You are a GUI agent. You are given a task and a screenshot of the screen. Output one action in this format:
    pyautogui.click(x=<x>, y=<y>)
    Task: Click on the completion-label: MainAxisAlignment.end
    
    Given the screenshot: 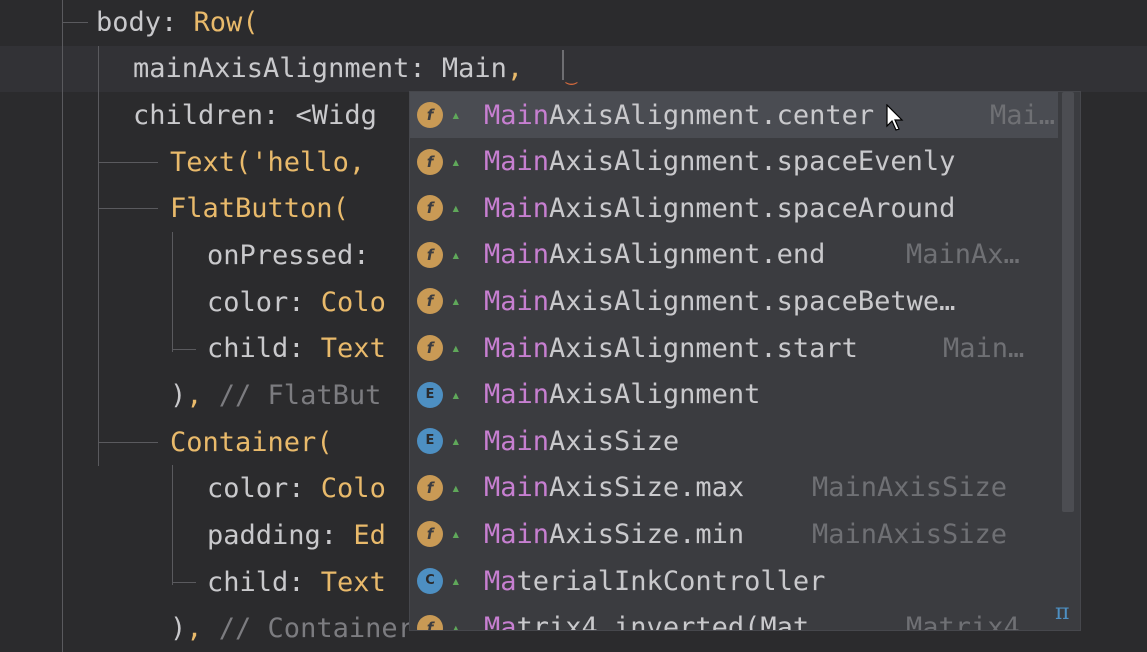 What is the action you would take?
    pyautogui.click(x=655, y=255)
    